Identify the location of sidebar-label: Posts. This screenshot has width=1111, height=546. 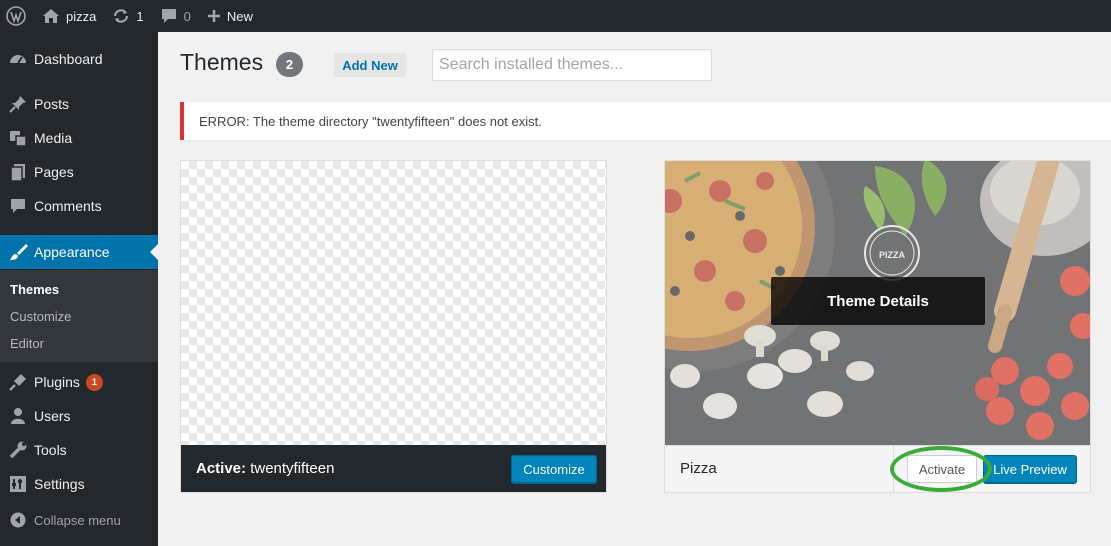
(52, 104).